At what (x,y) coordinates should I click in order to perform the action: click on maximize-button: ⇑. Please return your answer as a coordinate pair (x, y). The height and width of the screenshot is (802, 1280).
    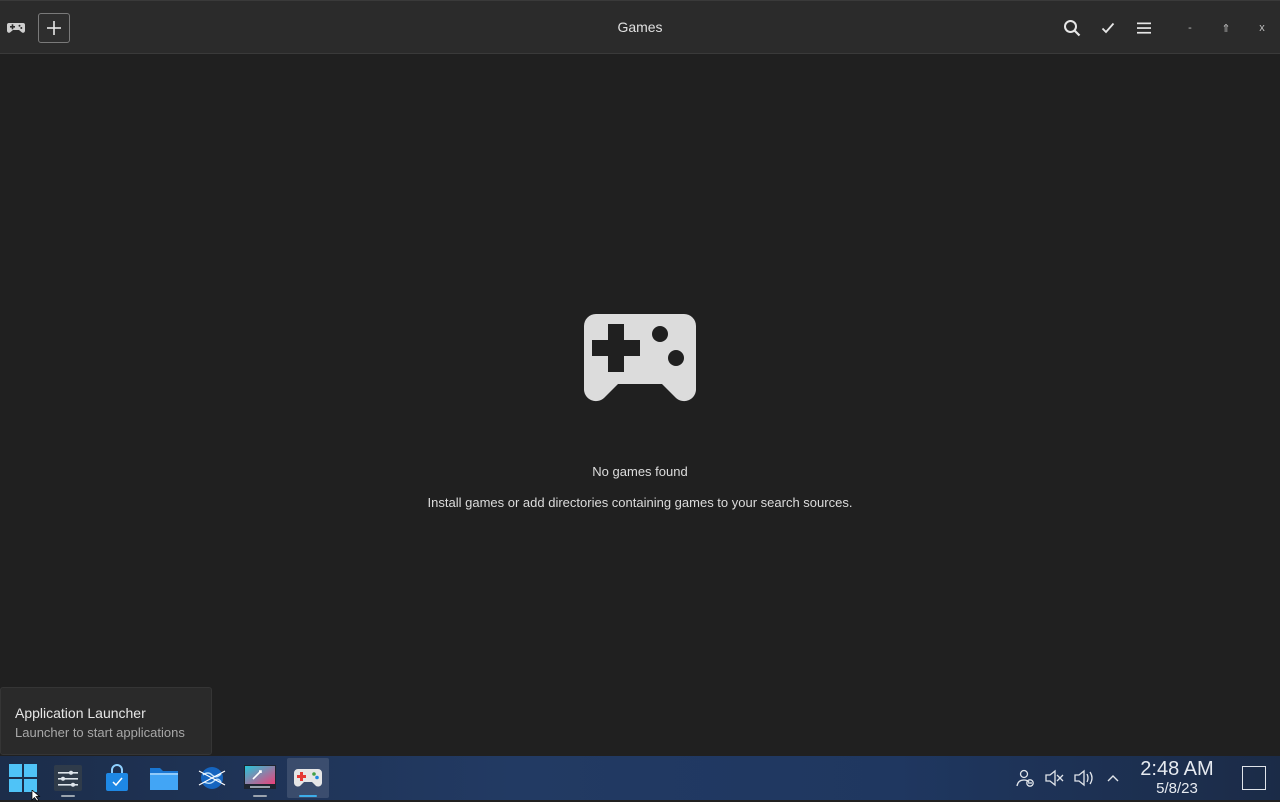
    Looking at the image, I should click on (1226, 28).